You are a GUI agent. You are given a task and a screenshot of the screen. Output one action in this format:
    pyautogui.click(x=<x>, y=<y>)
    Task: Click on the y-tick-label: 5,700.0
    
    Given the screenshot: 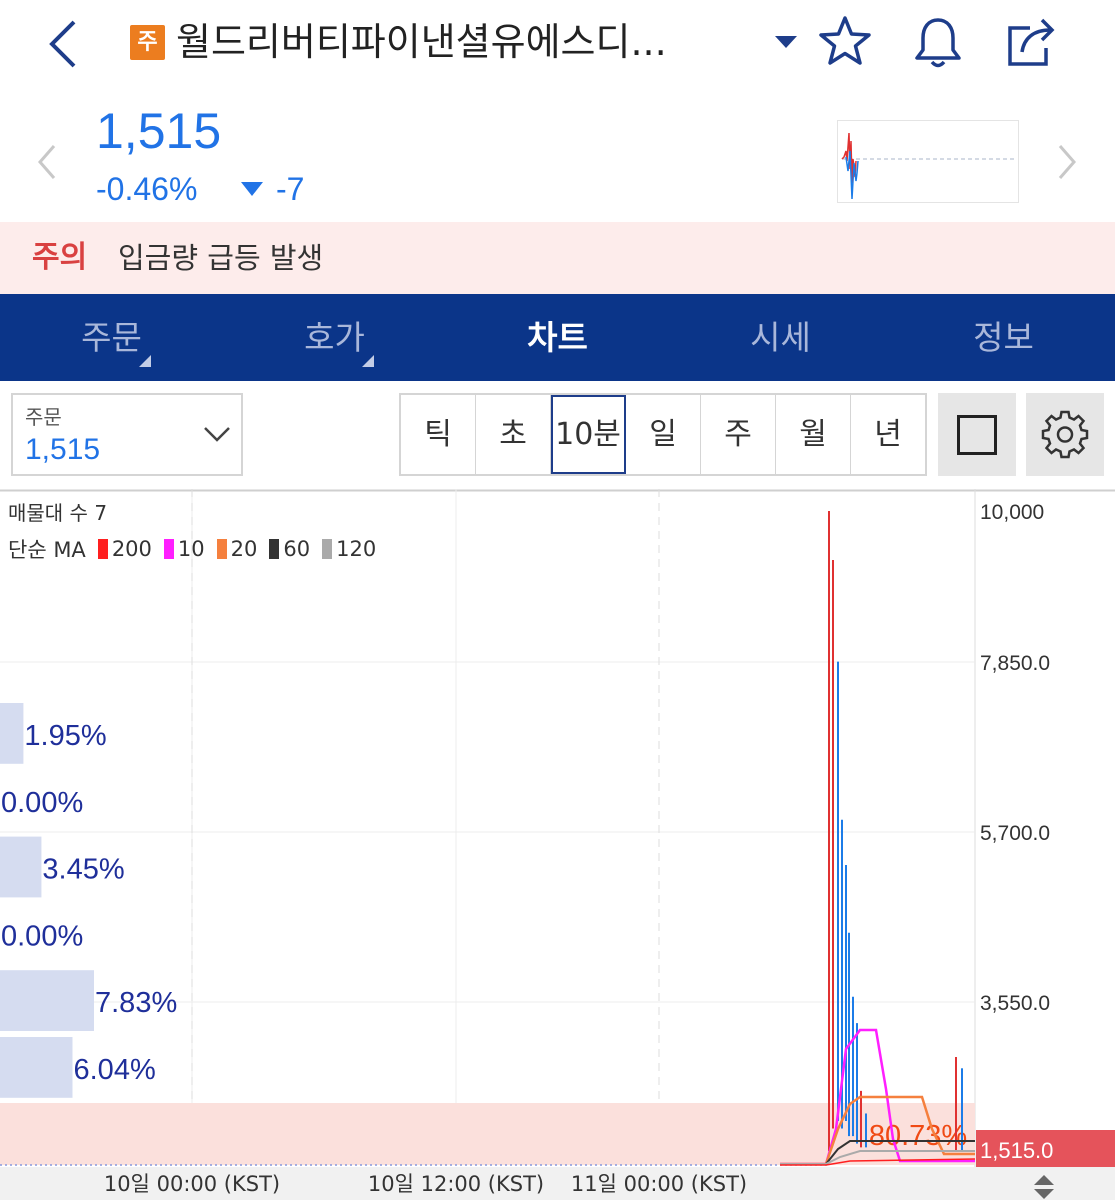 What is the action you would take?
    pyautogui.click(x=1015, y=833)
    